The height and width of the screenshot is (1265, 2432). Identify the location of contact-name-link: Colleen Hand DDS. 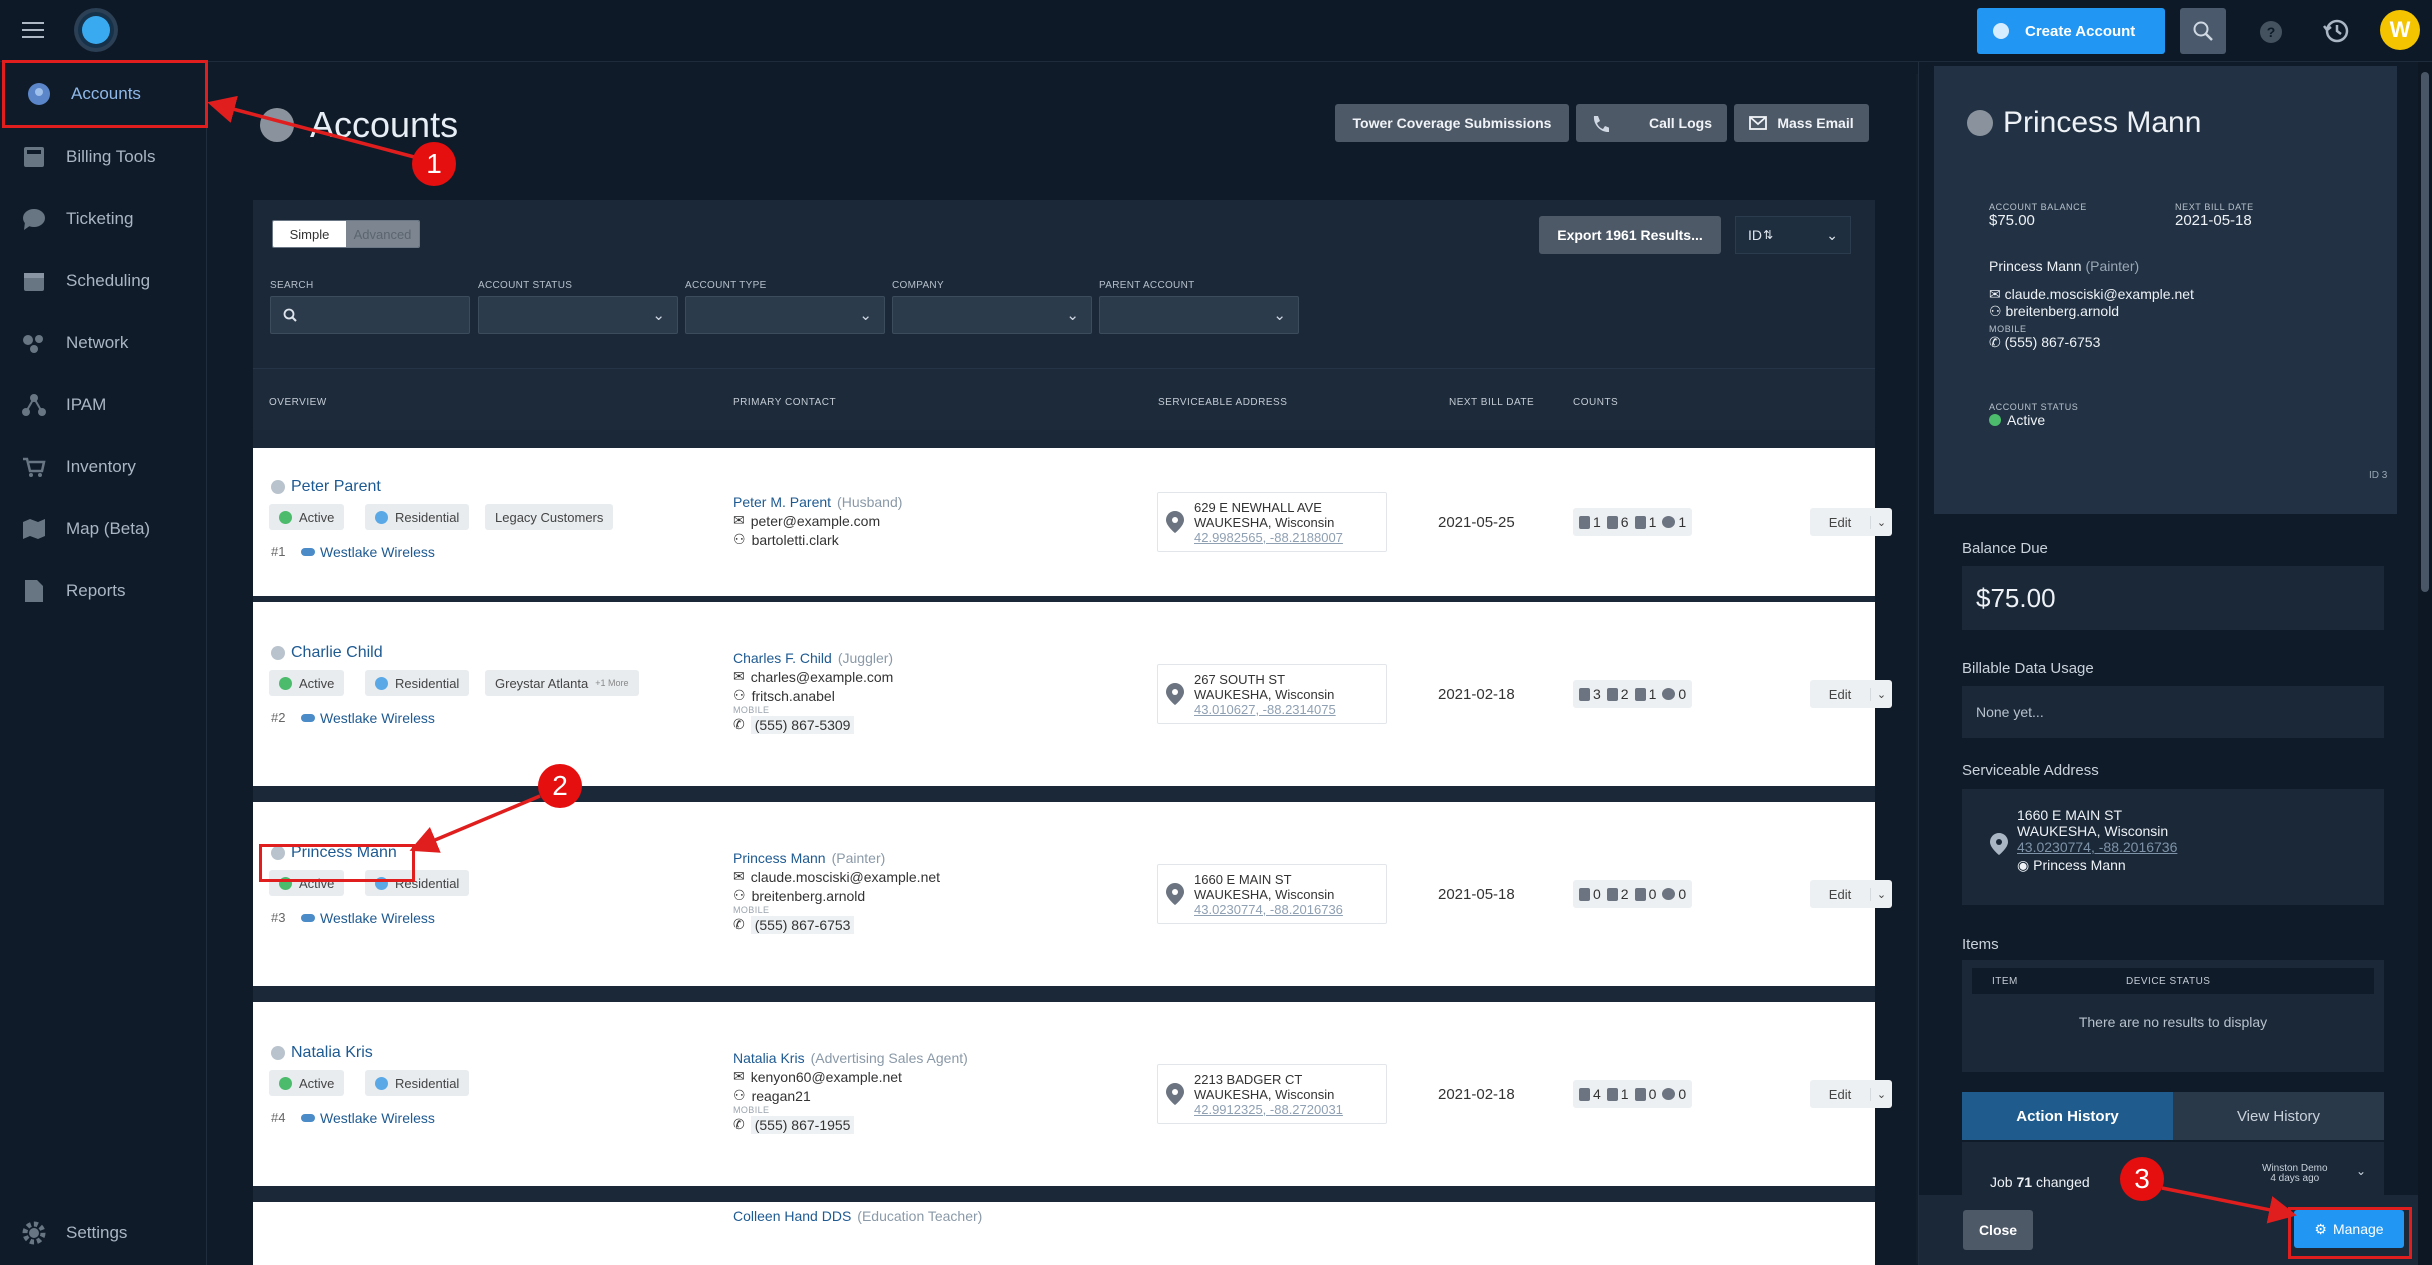
(792, 1216).